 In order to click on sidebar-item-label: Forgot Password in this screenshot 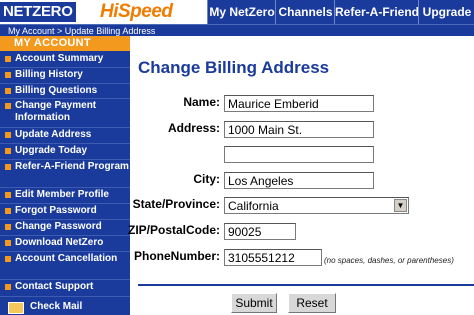, I will do `click(56, 210)`.